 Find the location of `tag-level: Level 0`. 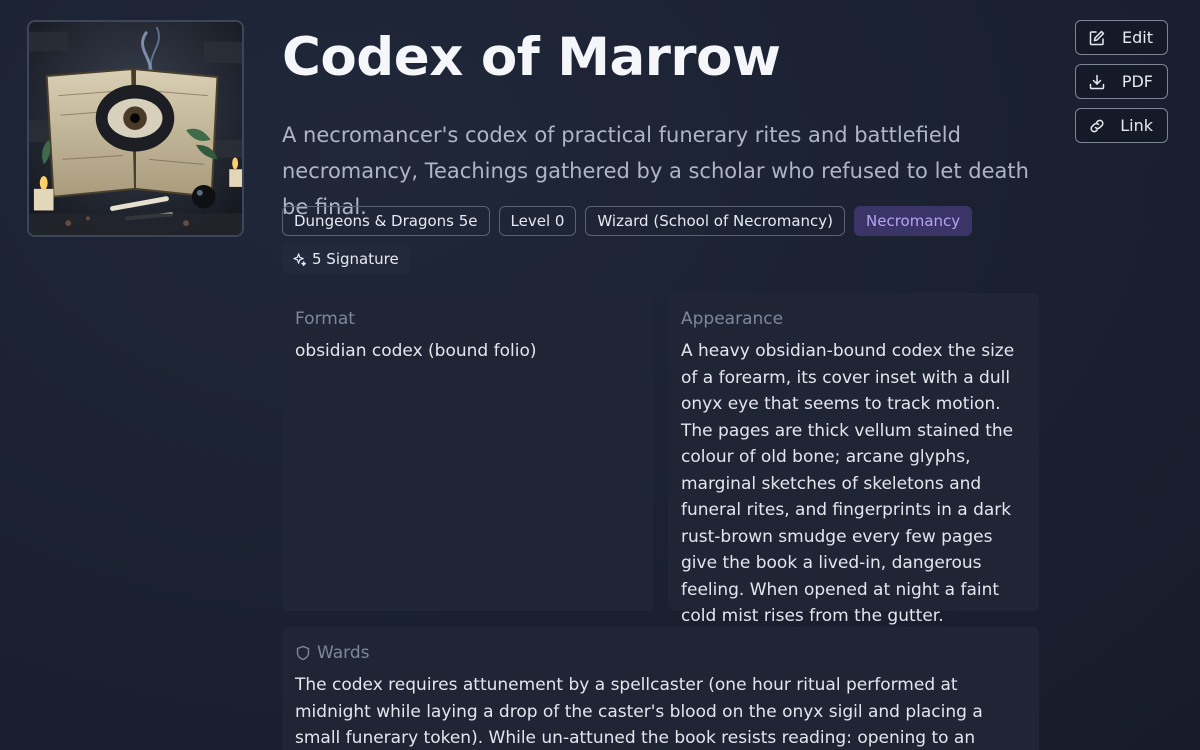

tag-level: Level 0 is located at coordinates (537, 221).